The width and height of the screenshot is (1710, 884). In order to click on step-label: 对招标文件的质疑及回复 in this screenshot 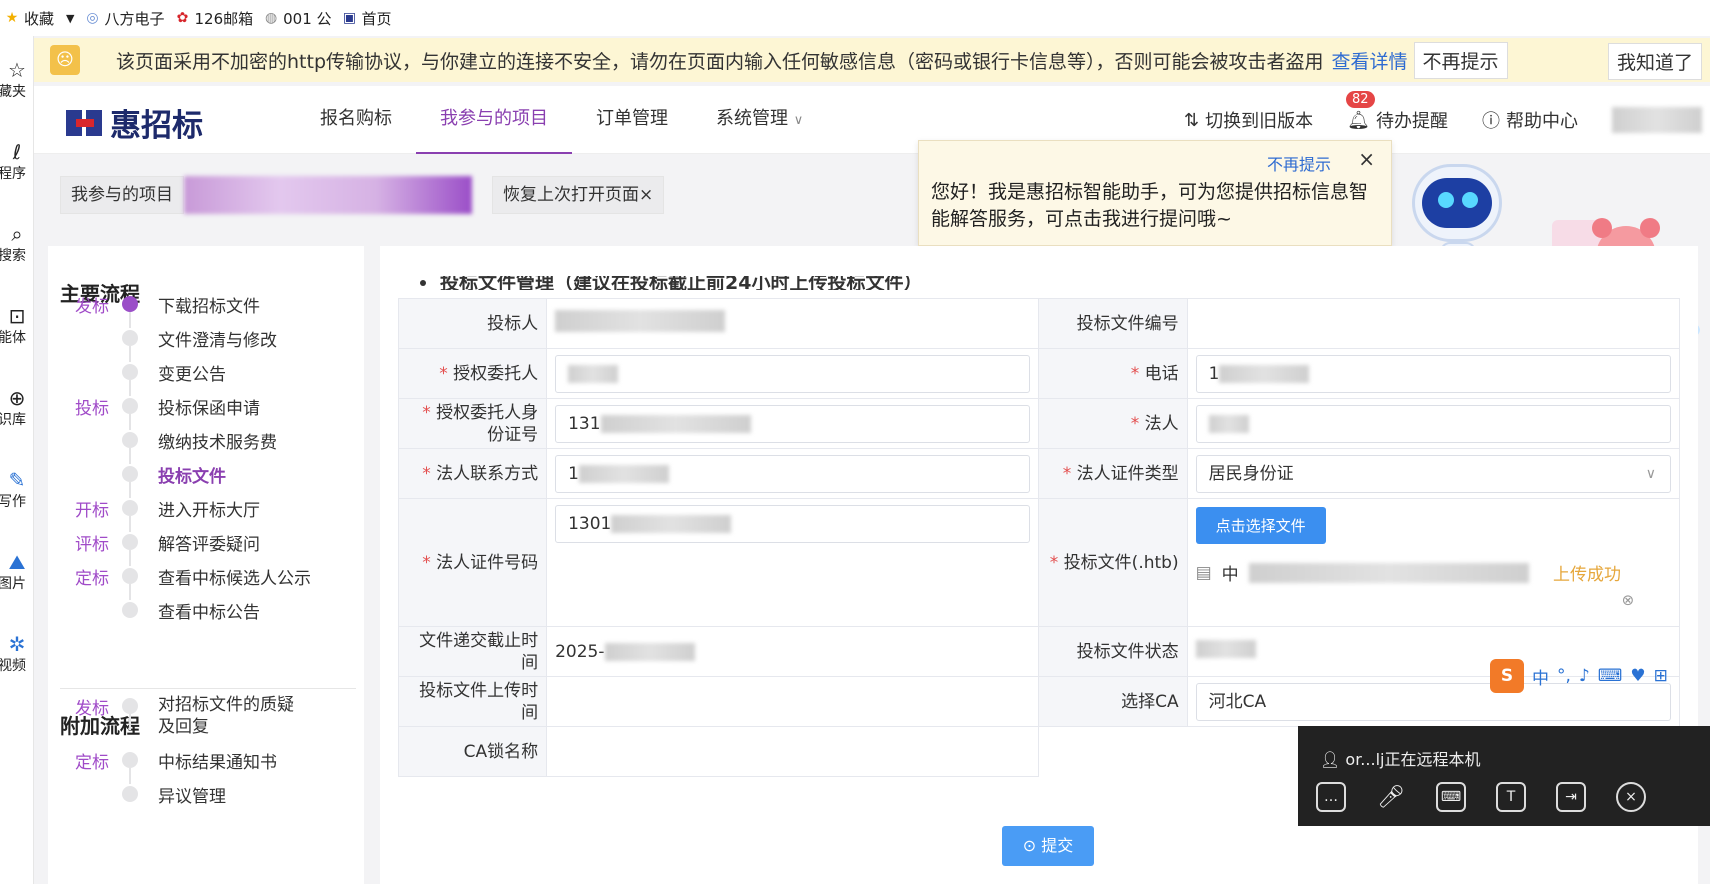, I will do `click(233, 716)`.